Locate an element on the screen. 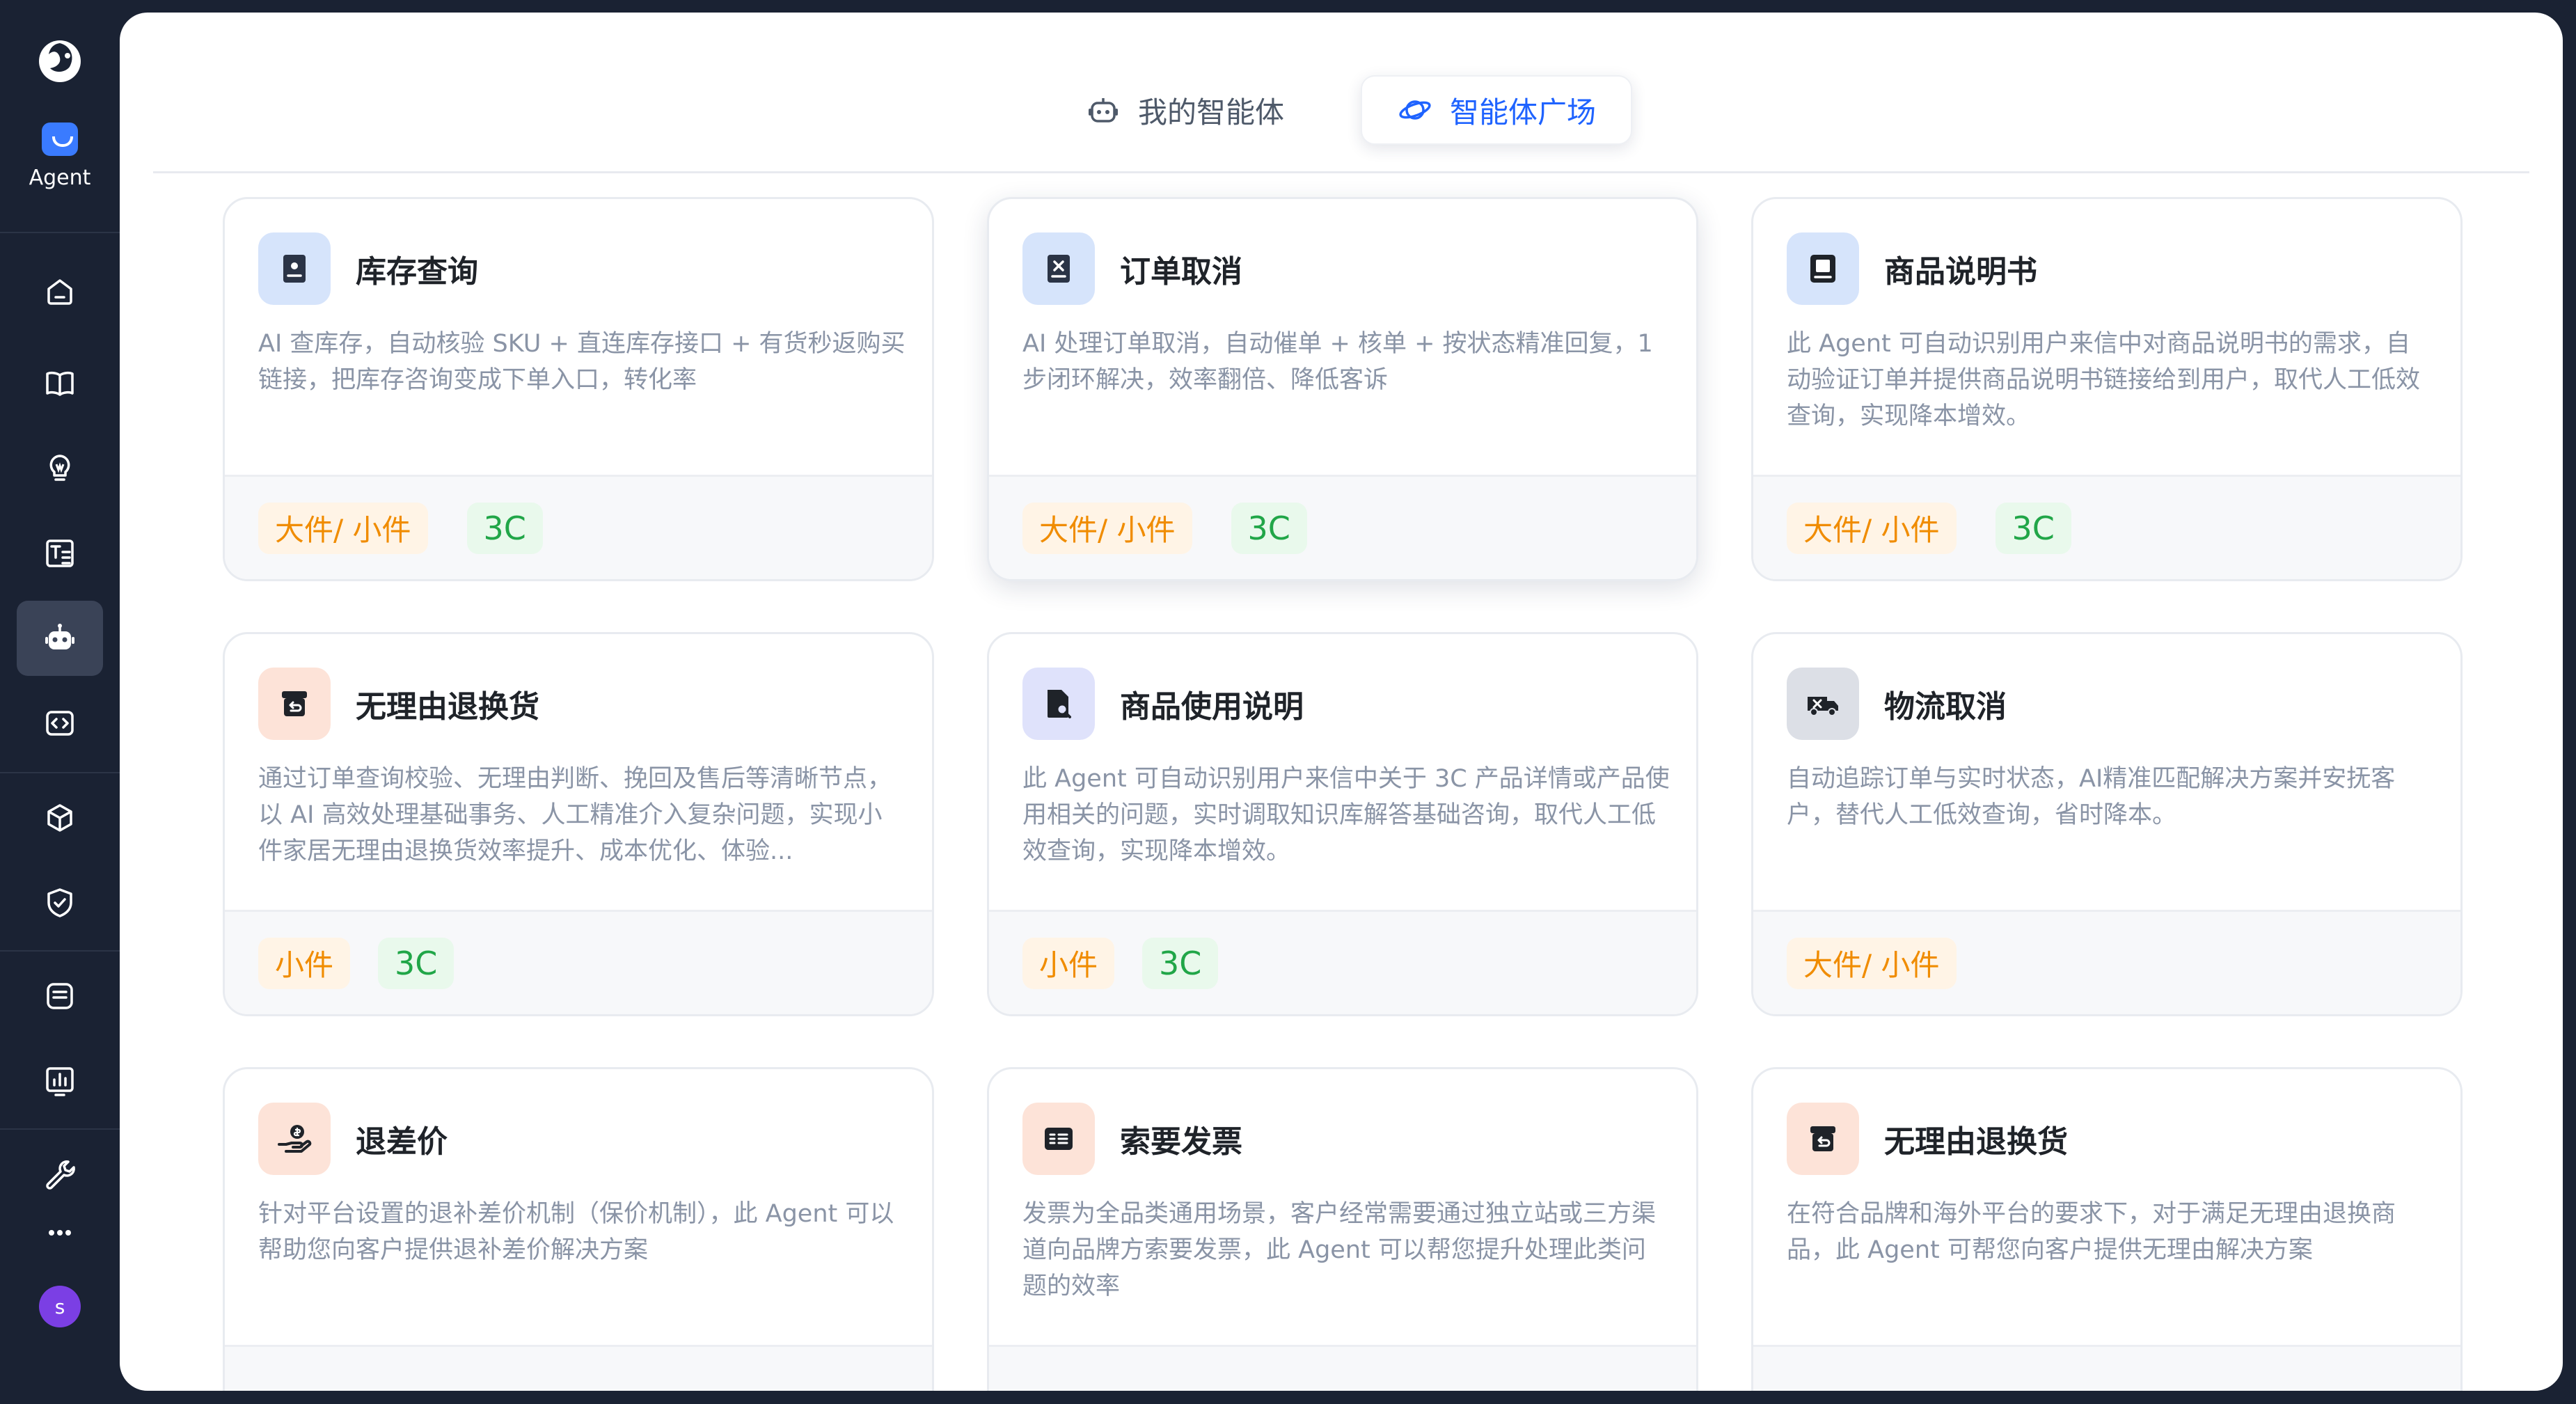 This screenshot has height=1404, width=2576. sidebar-item-packages is located at coordinates (60, 817).